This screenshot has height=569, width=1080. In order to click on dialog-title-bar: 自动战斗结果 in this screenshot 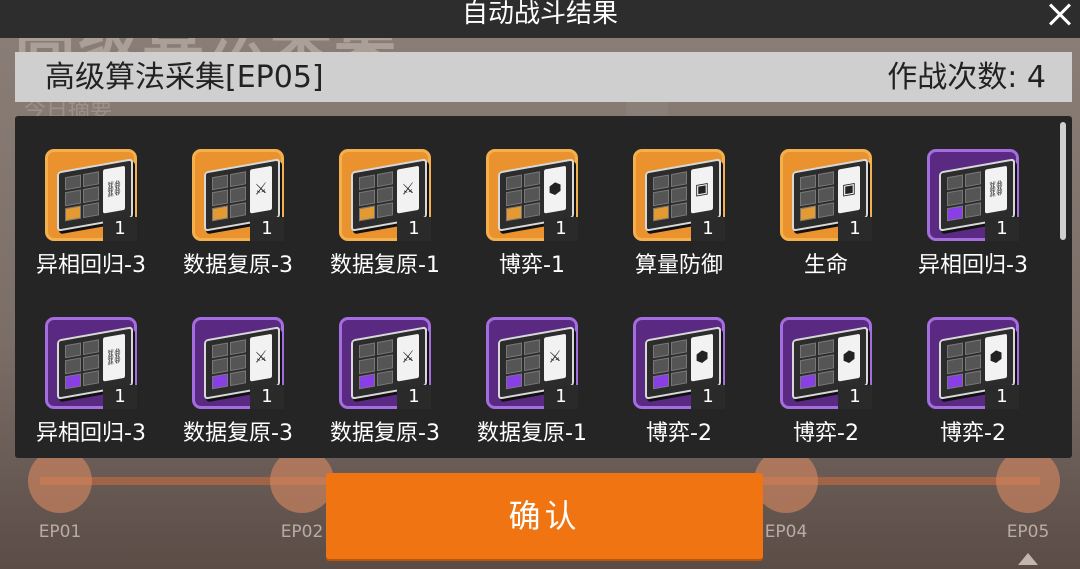, I will do `click(540, 19)`.